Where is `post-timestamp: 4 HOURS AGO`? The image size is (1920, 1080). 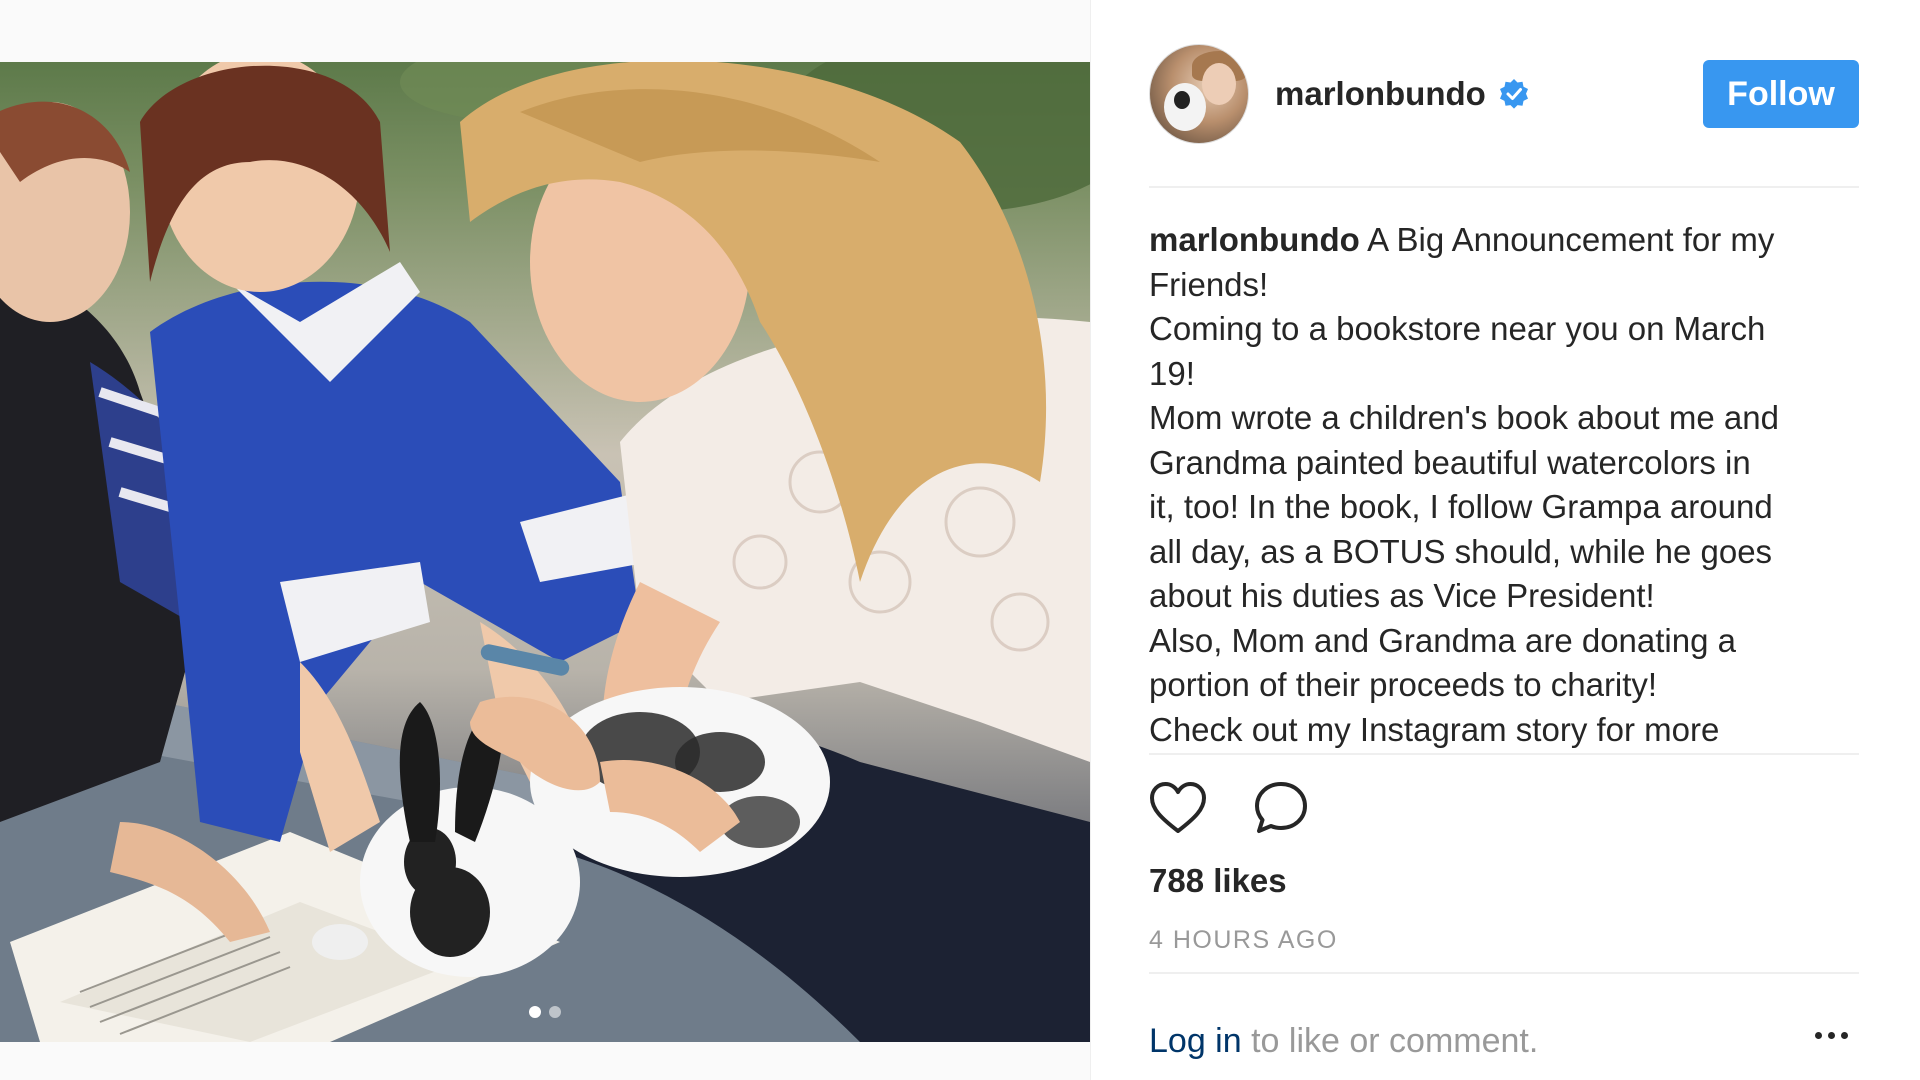 post-timestamp: 4 HOURS AGO is located at coordinates (1243, 940).